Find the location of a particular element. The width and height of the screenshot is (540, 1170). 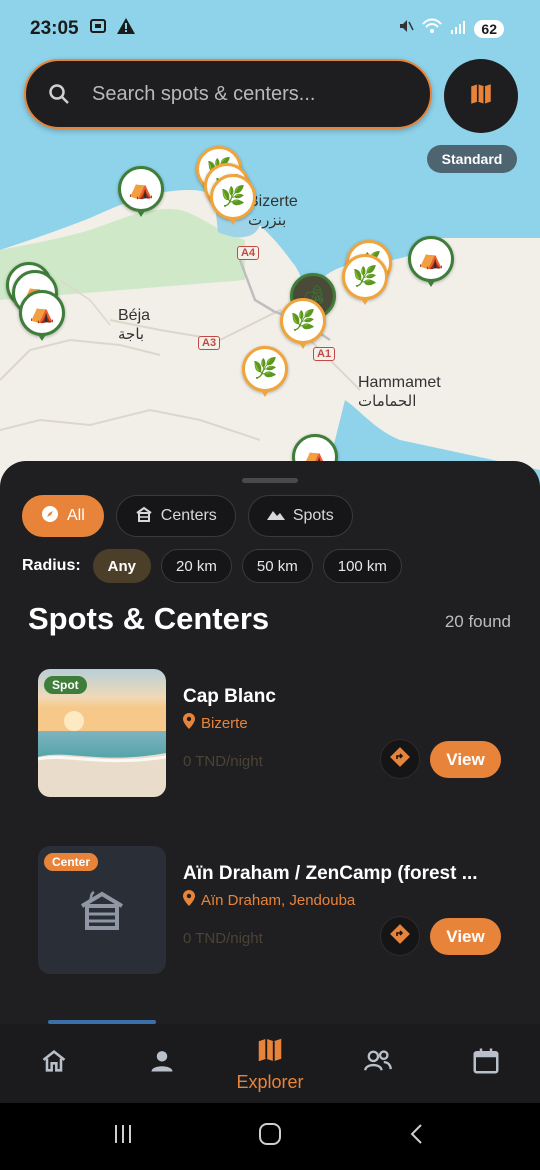

nav-explorer-label: Explorer is located at coordinates (270, 1081).